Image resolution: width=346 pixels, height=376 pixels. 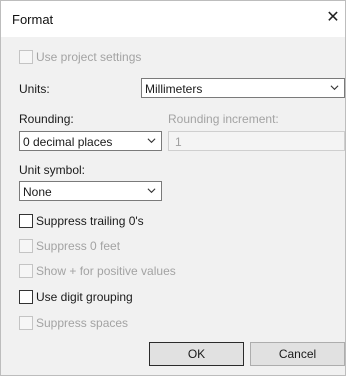 I want to click on rounding-label: Rounding:, so click(x=46, y=119).